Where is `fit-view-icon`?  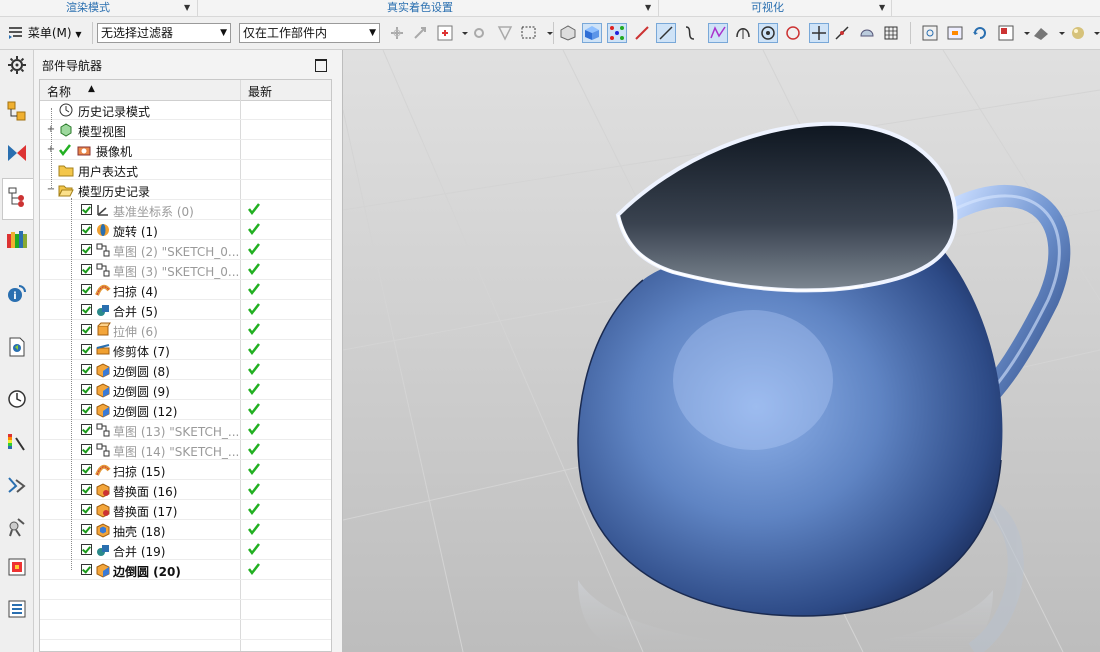
fit-view-icon is located at coordinates (930, 33).